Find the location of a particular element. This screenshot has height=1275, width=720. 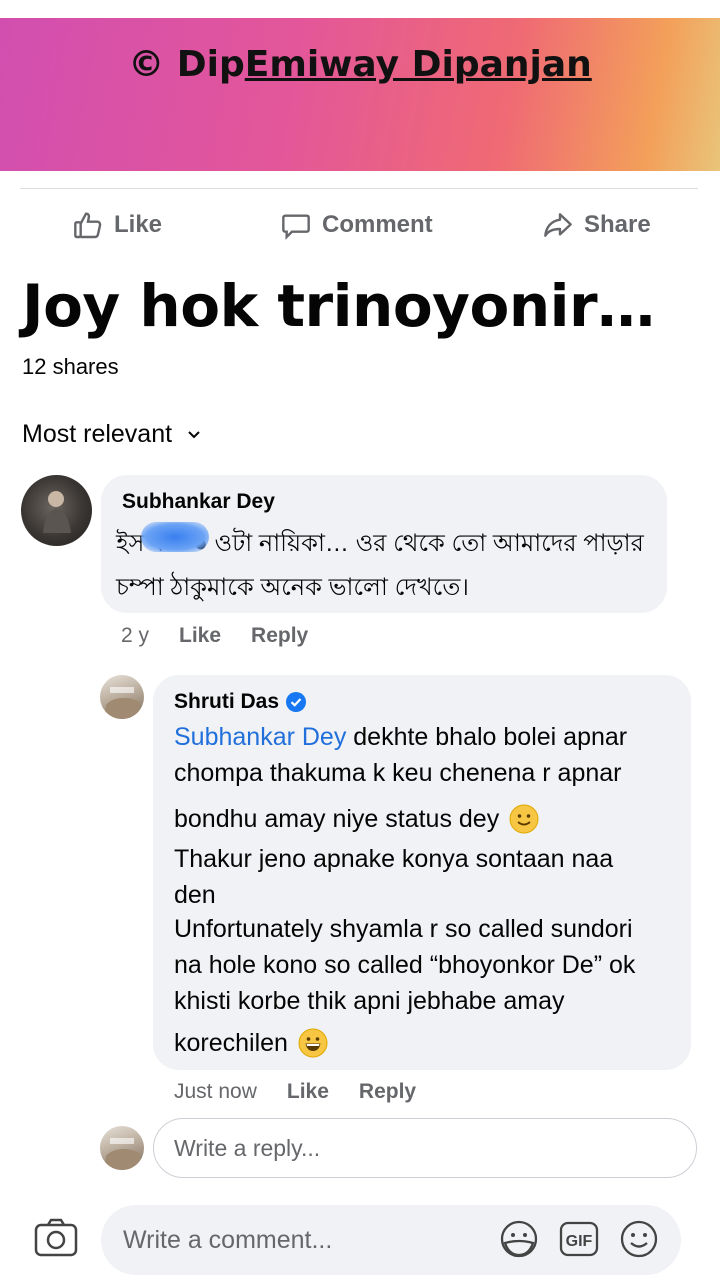

gif-icon: GIF is located at coordinates (579, 1239).